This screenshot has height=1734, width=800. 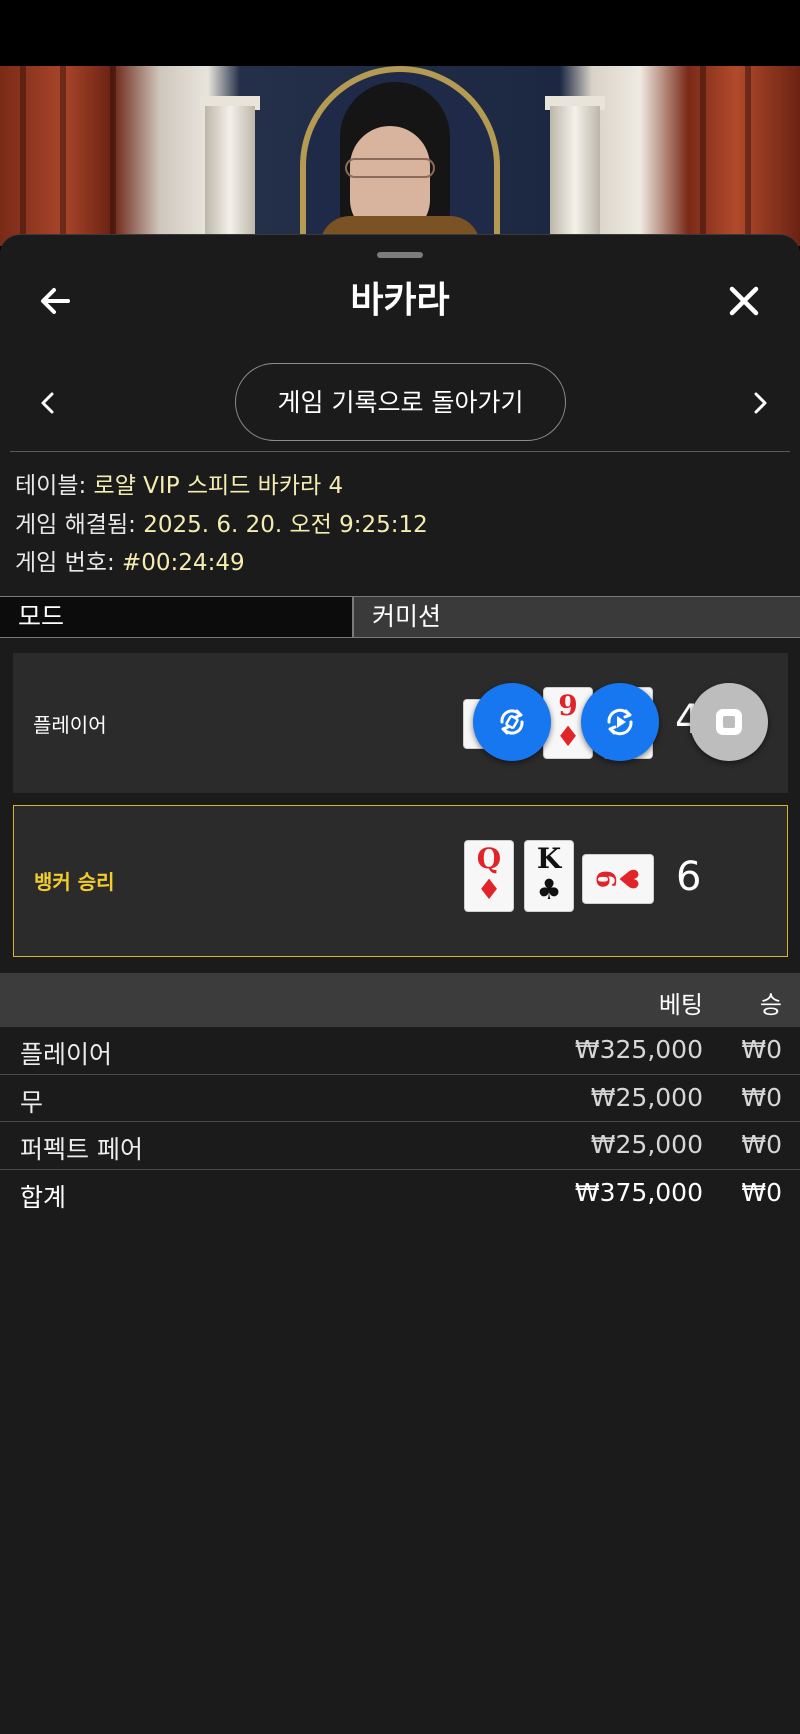 I want to click on table-value: 로얄 VIP 스피드 바카라 4, so click(x=218, y=486).